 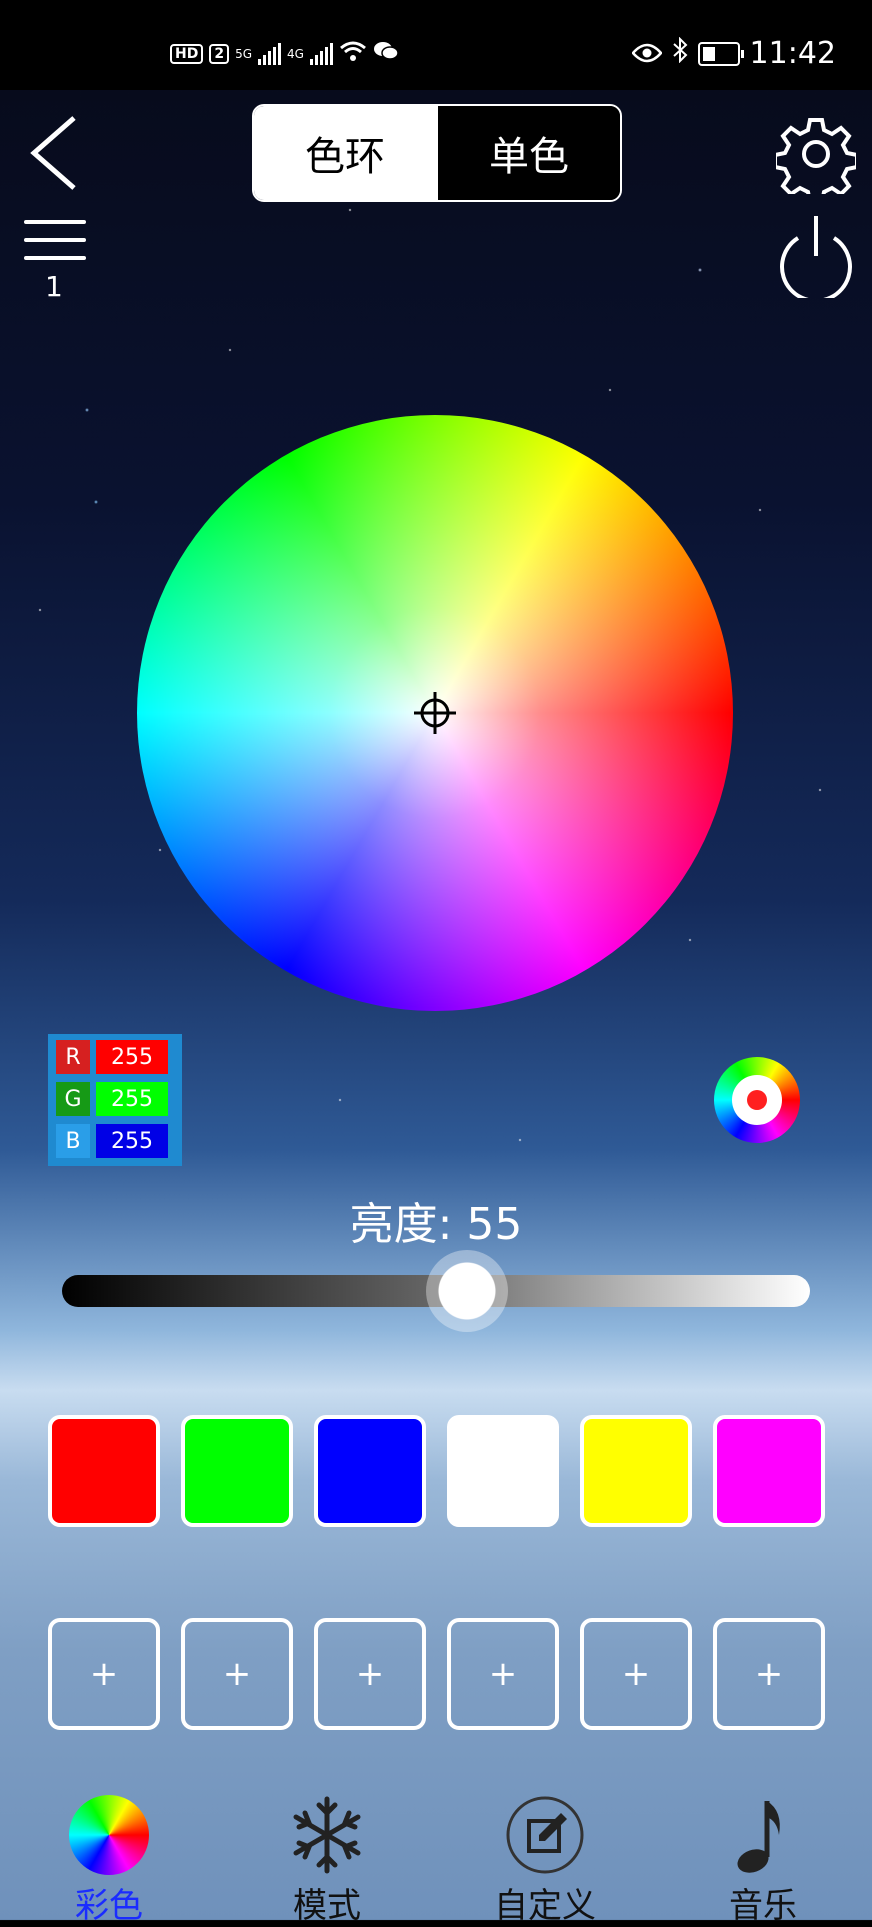 I want to click on snowflake-icon, so click(x=327, y=1835).